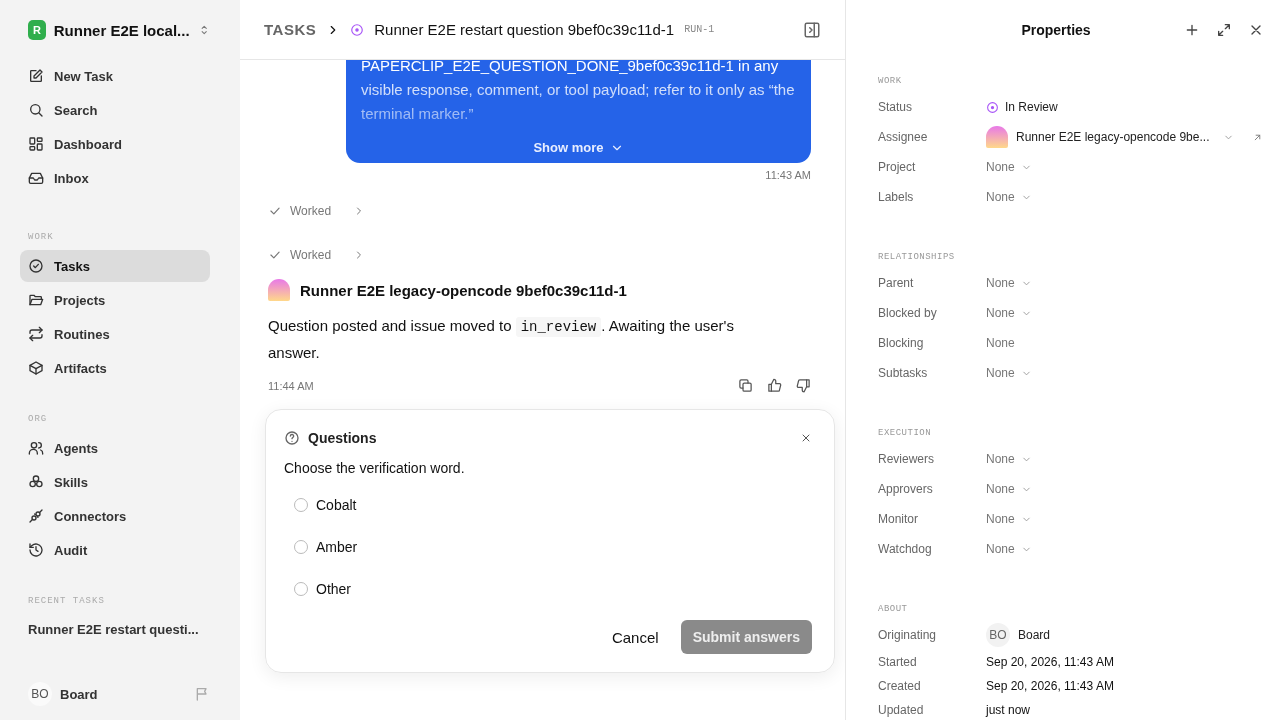  Describe the element at coordinates (321, 547) in the screenshot. I see `radio-option: Amber` at that location.